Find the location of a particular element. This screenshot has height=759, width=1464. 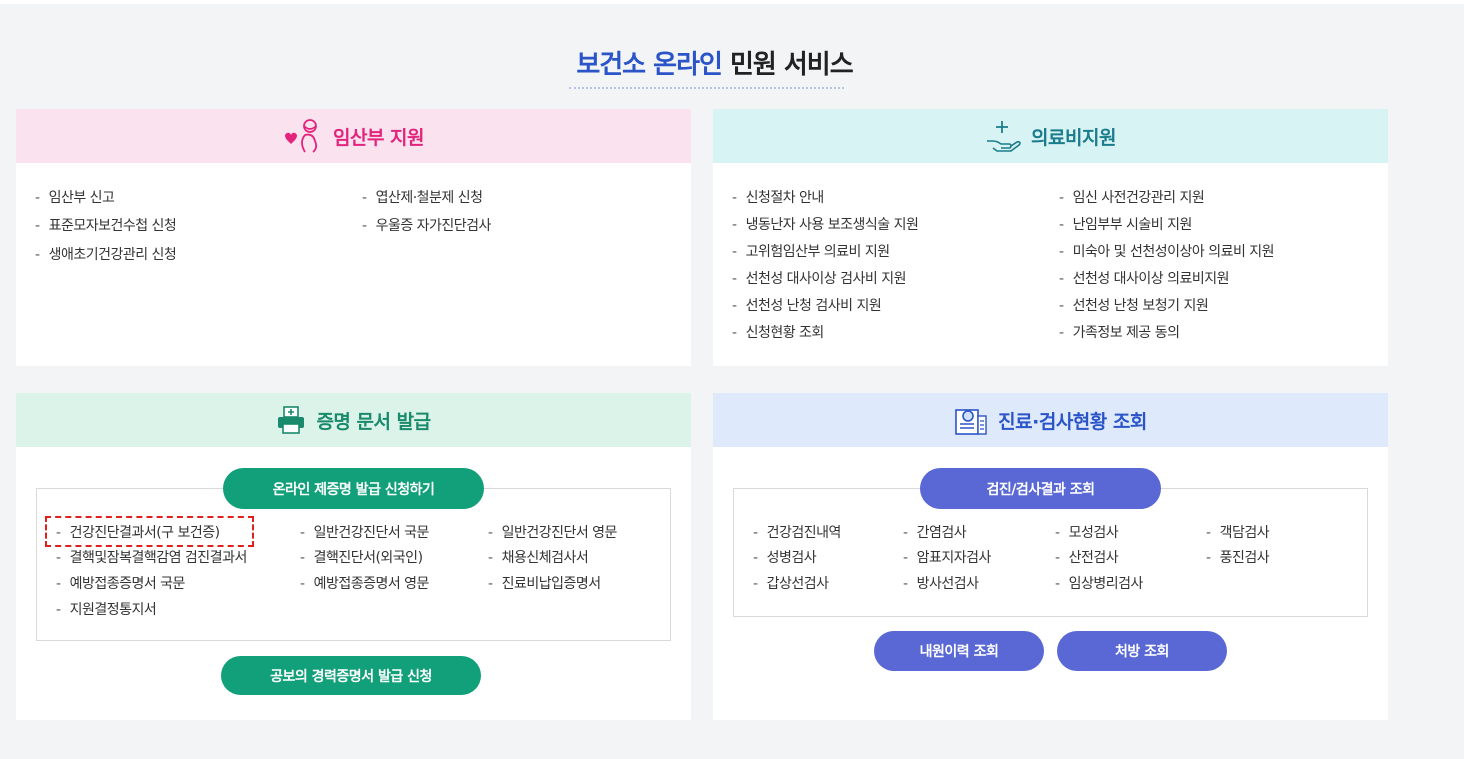

medical-support-panel-header: 의료비지원 is located at coordinates (1050, 136).